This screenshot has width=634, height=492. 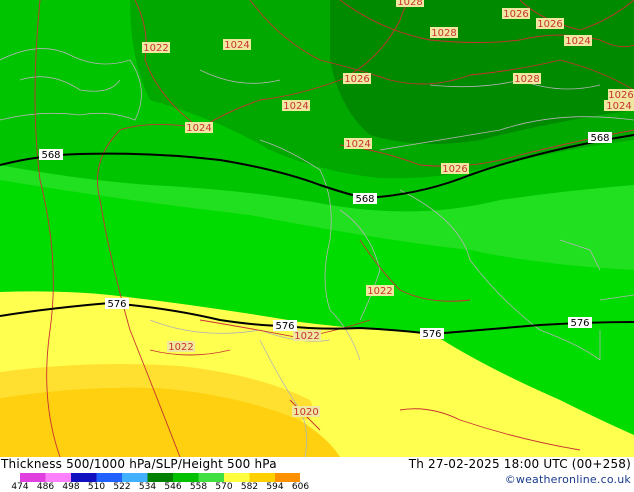 What do you see at coordinates (96, 487) in the screenshot?
I see `legend-tick-label: 510` at bounding box center [96, 487].